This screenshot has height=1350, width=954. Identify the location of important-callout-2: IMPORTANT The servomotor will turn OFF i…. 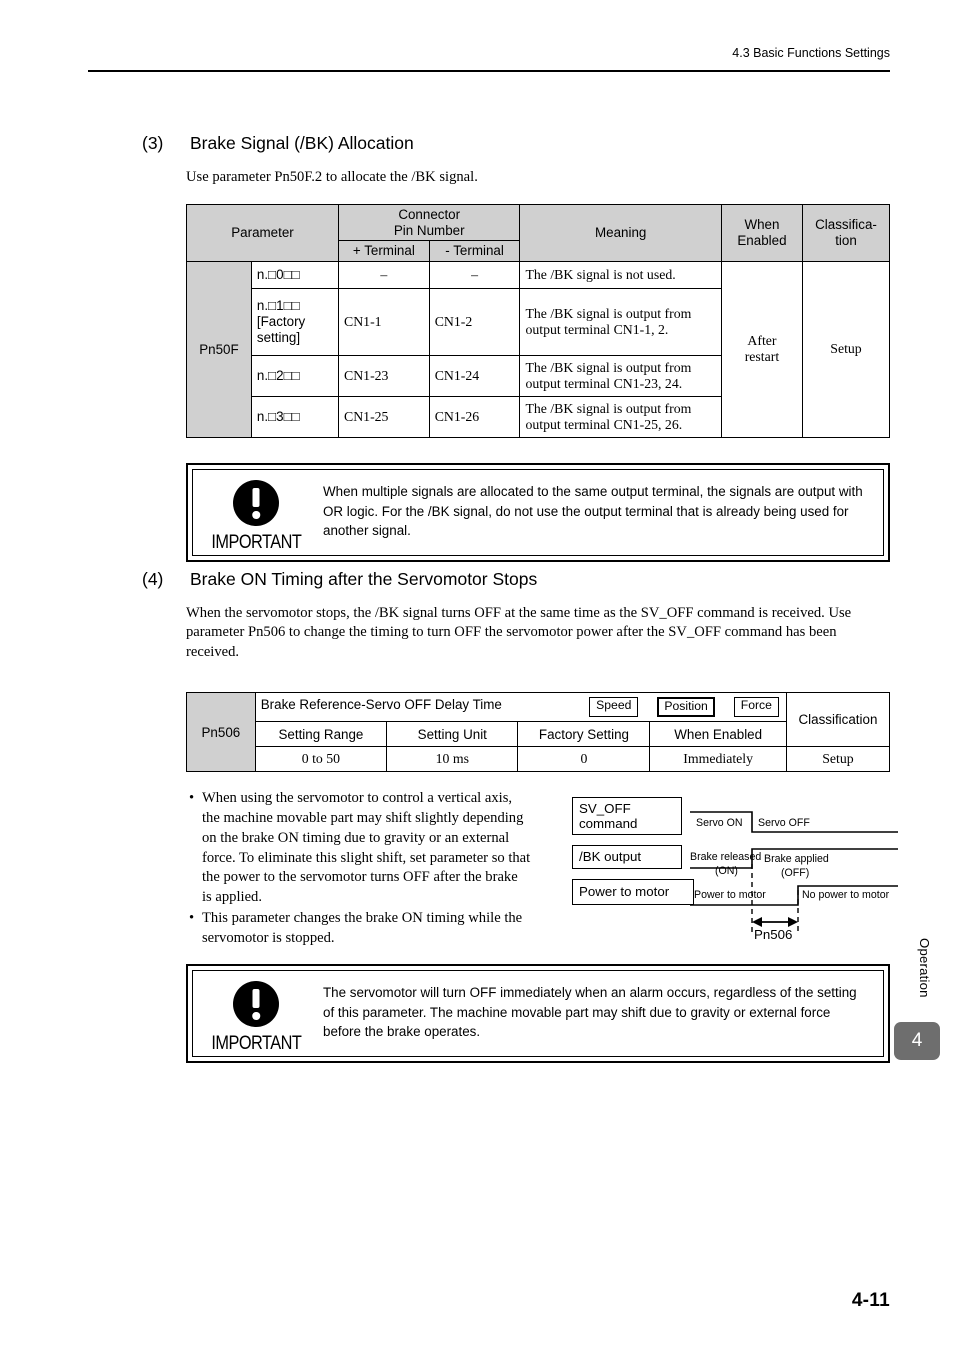
(538, 1013).